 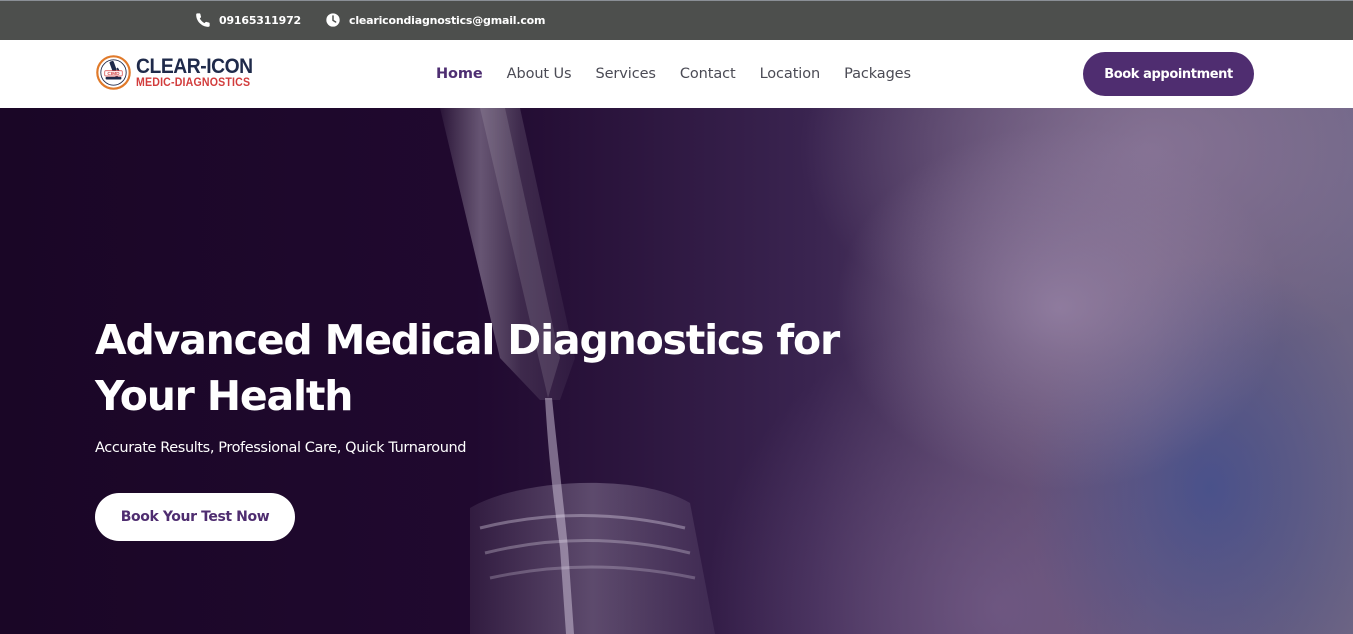 I want to click on topbar-email-text: clearicondiagnostics@gmail.com, so click(x=447, y=20).